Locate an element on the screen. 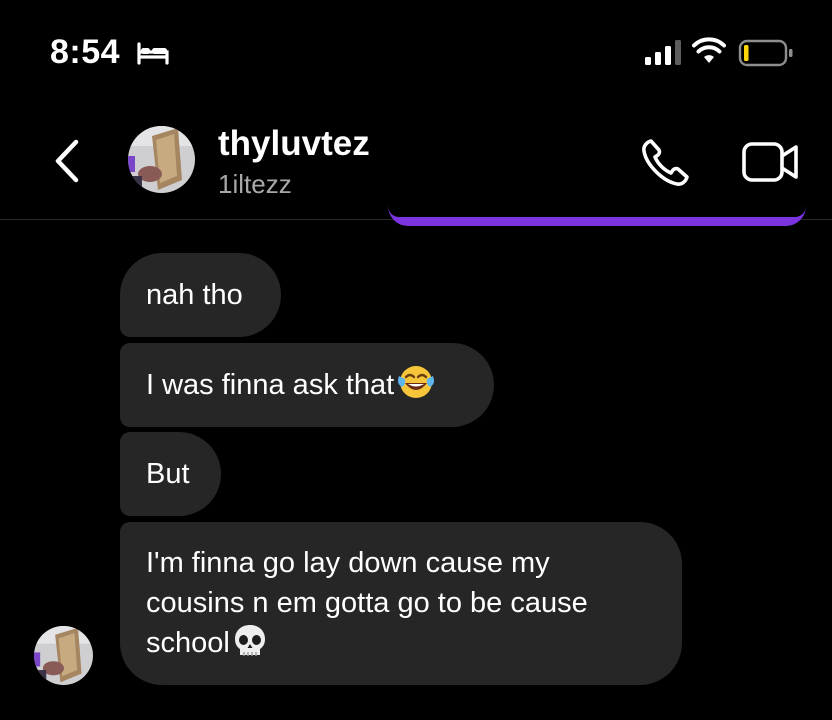 This screenshot has width=832, height=720. contact-username: 1iltezz is located at coordinates (255, 184).